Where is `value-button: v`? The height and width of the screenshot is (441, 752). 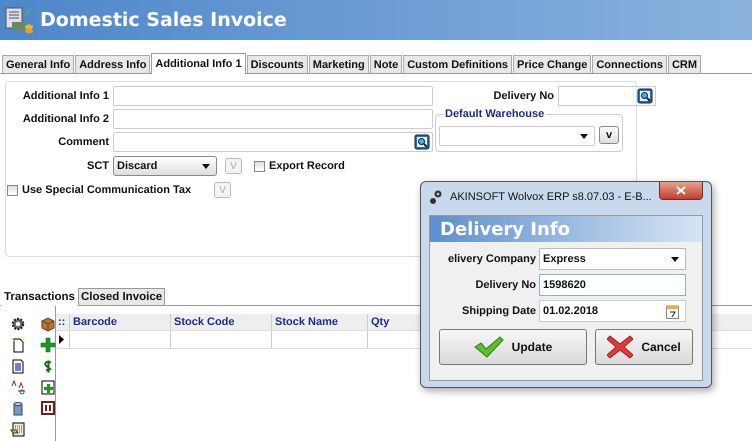
value-button: v is located at coordinates (609, 135).